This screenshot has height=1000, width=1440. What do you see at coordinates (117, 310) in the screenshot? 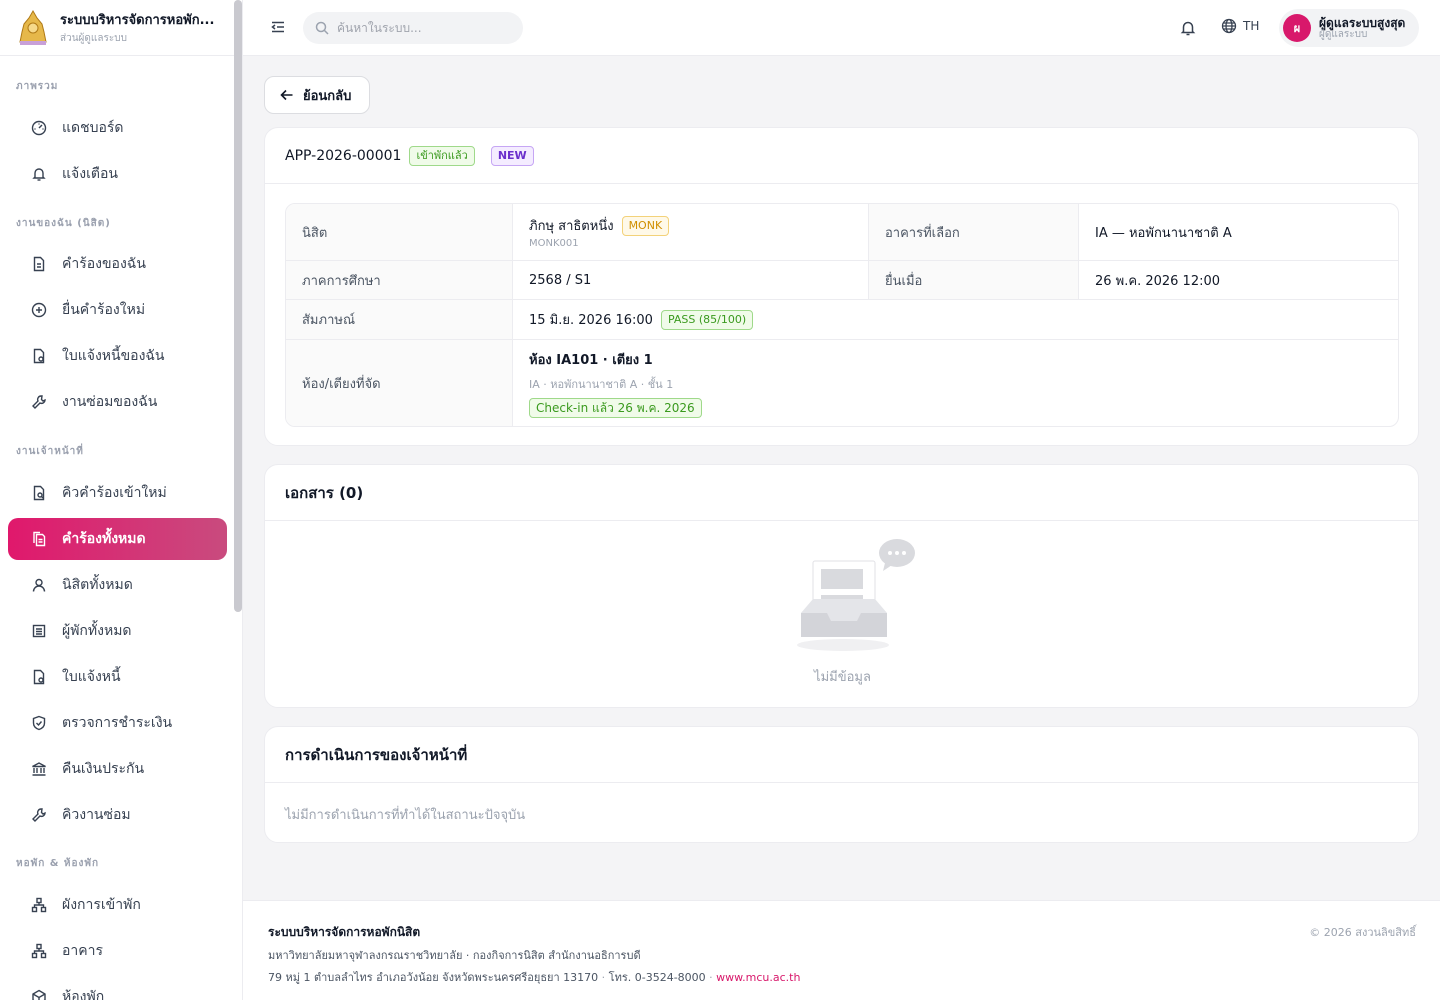
I see `sidebar-item-new-request: ยื่นคำร้องใหม่` at bounding box center [117, 310].